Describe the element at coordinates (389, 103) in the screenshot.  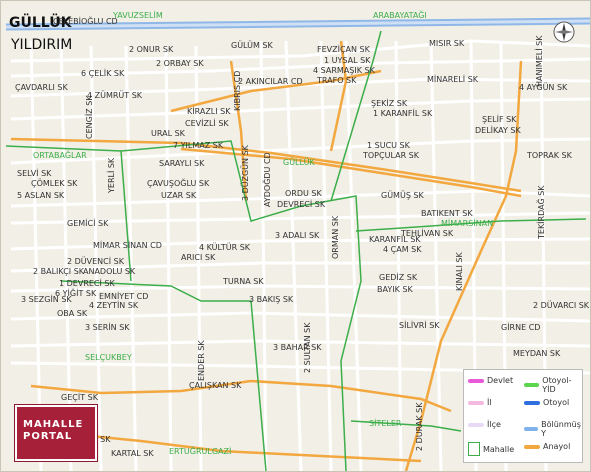
I see `street-label: ŞEKİZ SK` at that location.